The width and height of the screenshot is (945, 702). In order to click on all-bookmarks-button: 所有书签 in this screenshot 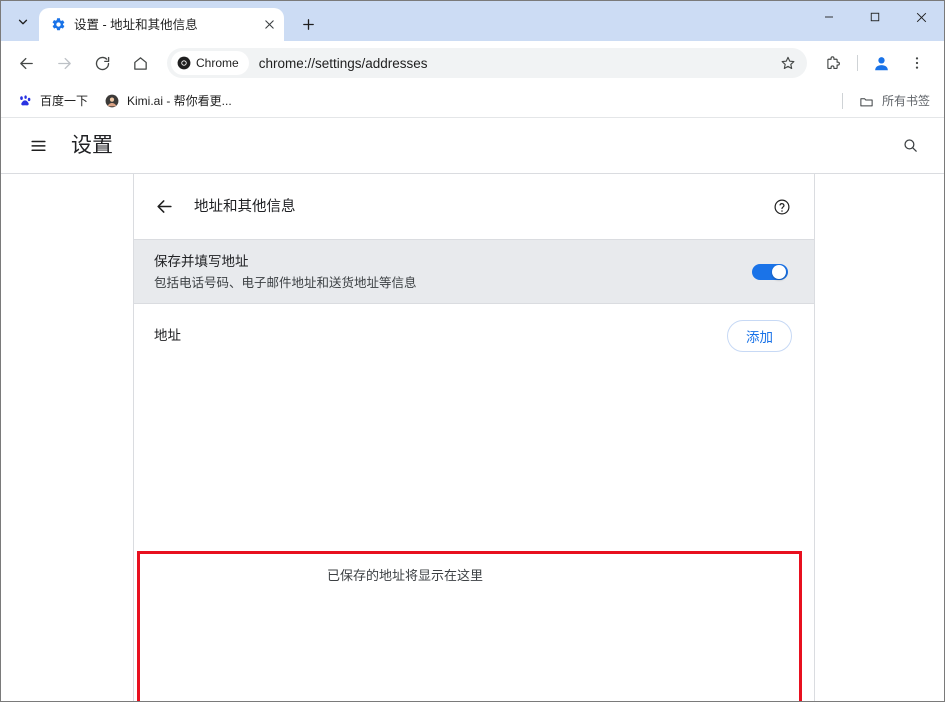, I will do `click(894, 101)`.